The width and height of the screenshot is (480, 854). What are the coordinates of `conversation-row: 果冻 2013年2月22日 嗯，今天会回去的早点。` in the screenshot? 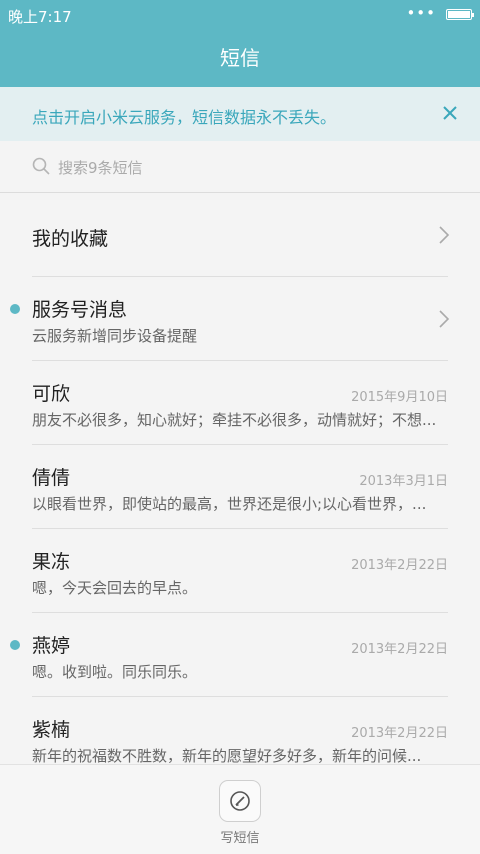 It's located at (240, 571).